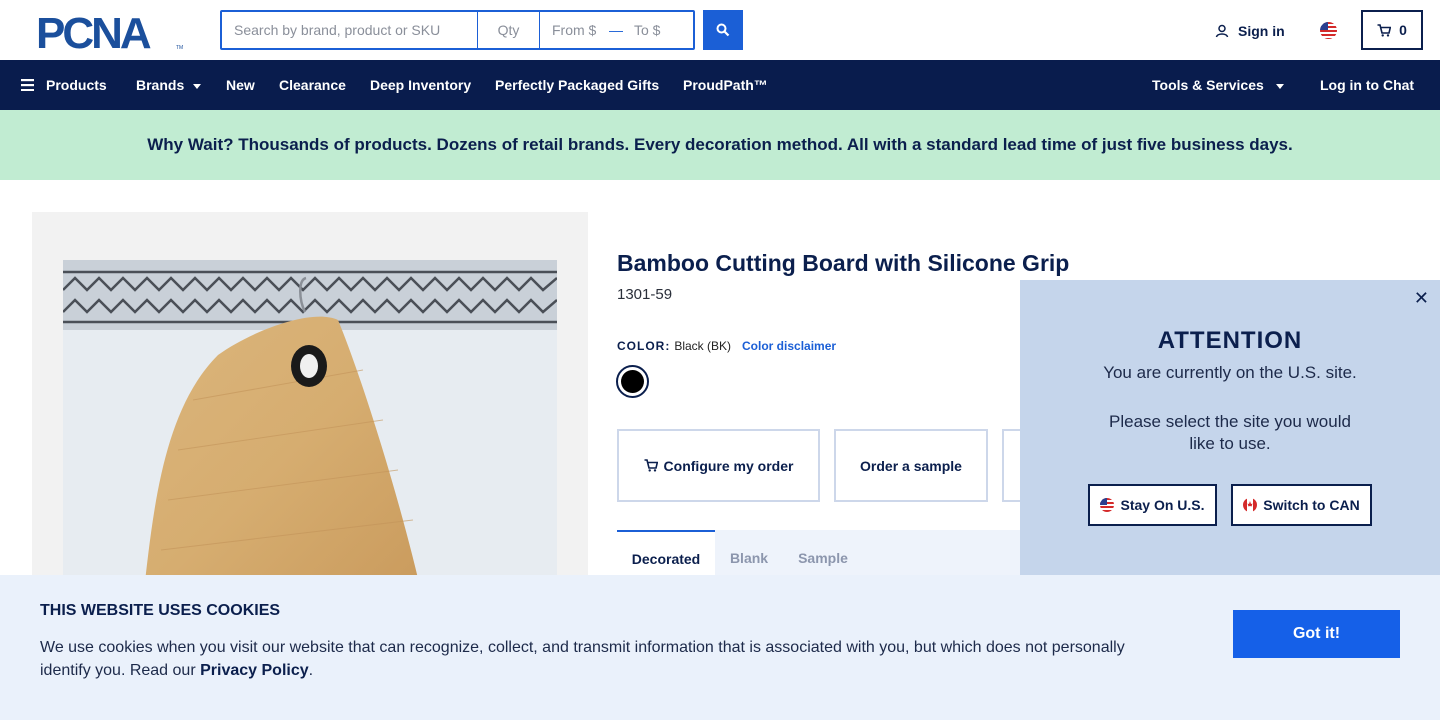 This screenshot has height=720, width=1440. I want to click on pricing-tabs: Decorated Blank Sample, so click(827, 552).